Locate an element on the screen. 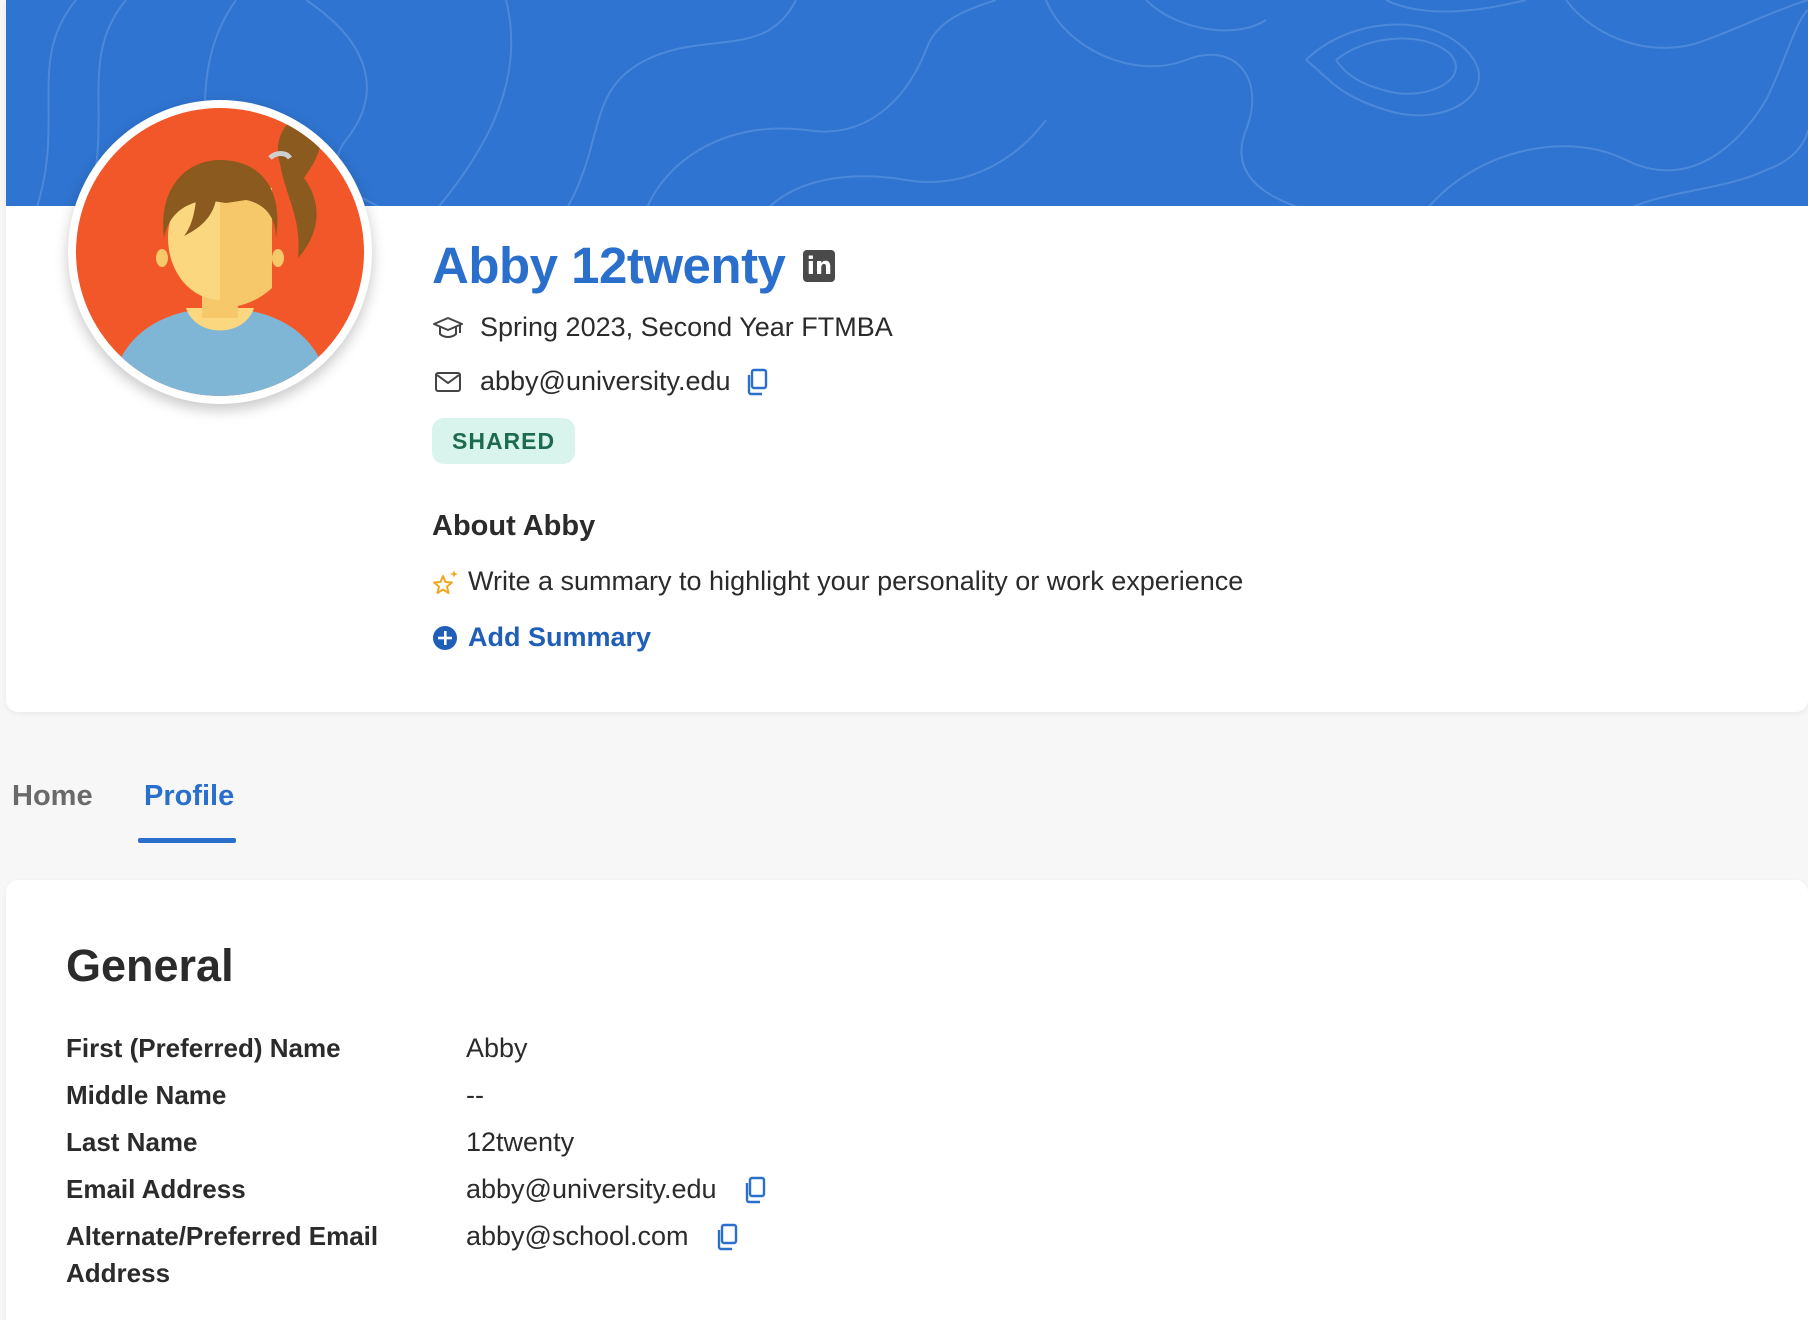  sparkle-star-icon is located at coordinates (446, 582).